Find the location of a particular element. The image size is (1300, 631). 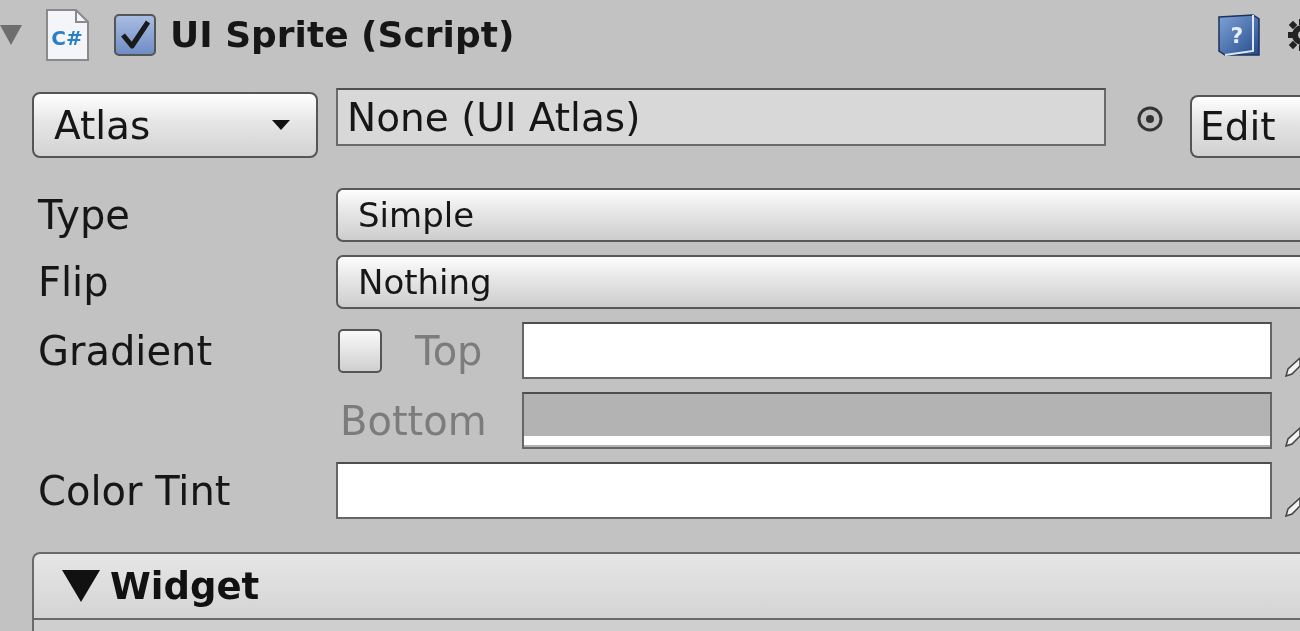

enabled-checkbox is located at coordinates (135, 35).